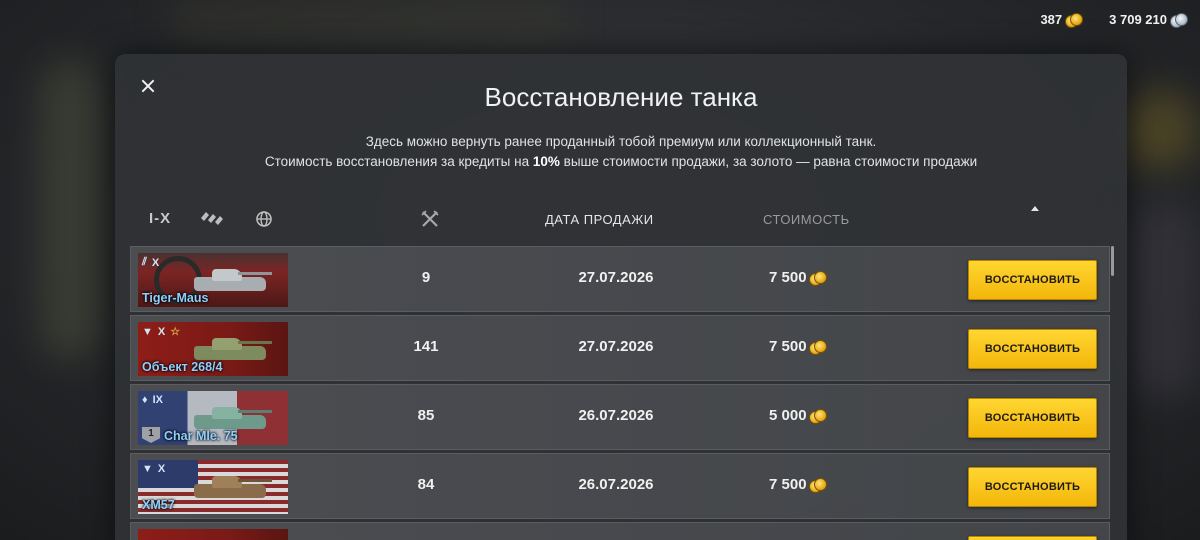 The image size is (1200, 540). Describe the element at coordinates (621, 97) in the screenshot. I see `dialog-title: Восстановление танка` at that location.